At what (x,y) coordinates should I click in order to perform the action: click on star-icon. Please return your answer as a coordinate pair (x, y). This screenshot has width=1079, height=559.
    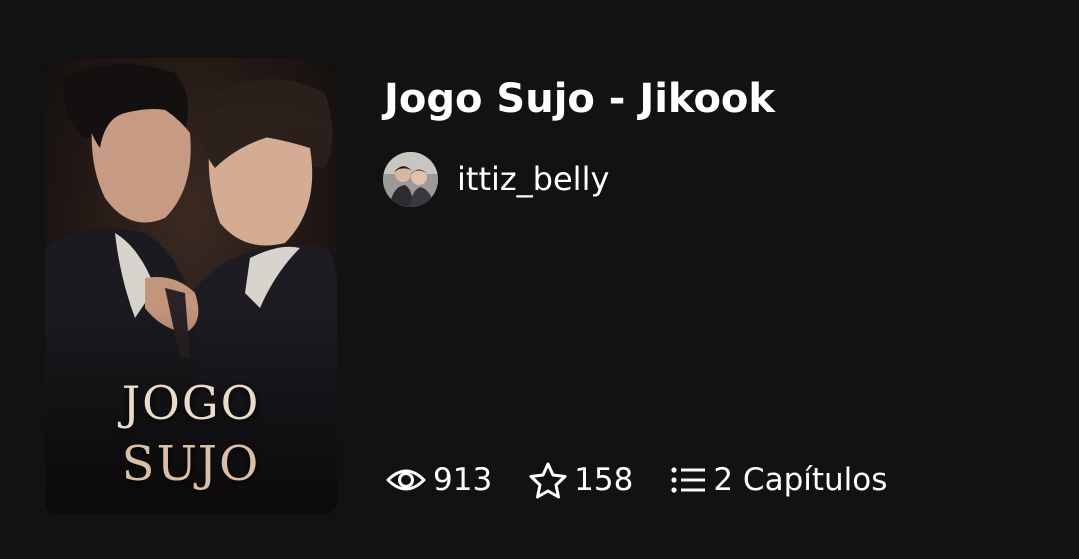
    Looking at the image, I should click on (548, 480).